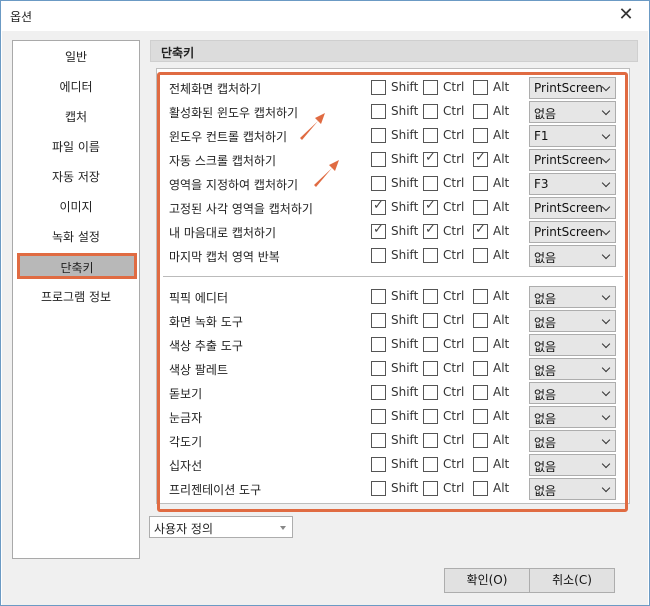  What do you see at coordinates (487, 580) in the screenshot?
I see `ok-button: 확인(O)` at bounding box center [487, 580].